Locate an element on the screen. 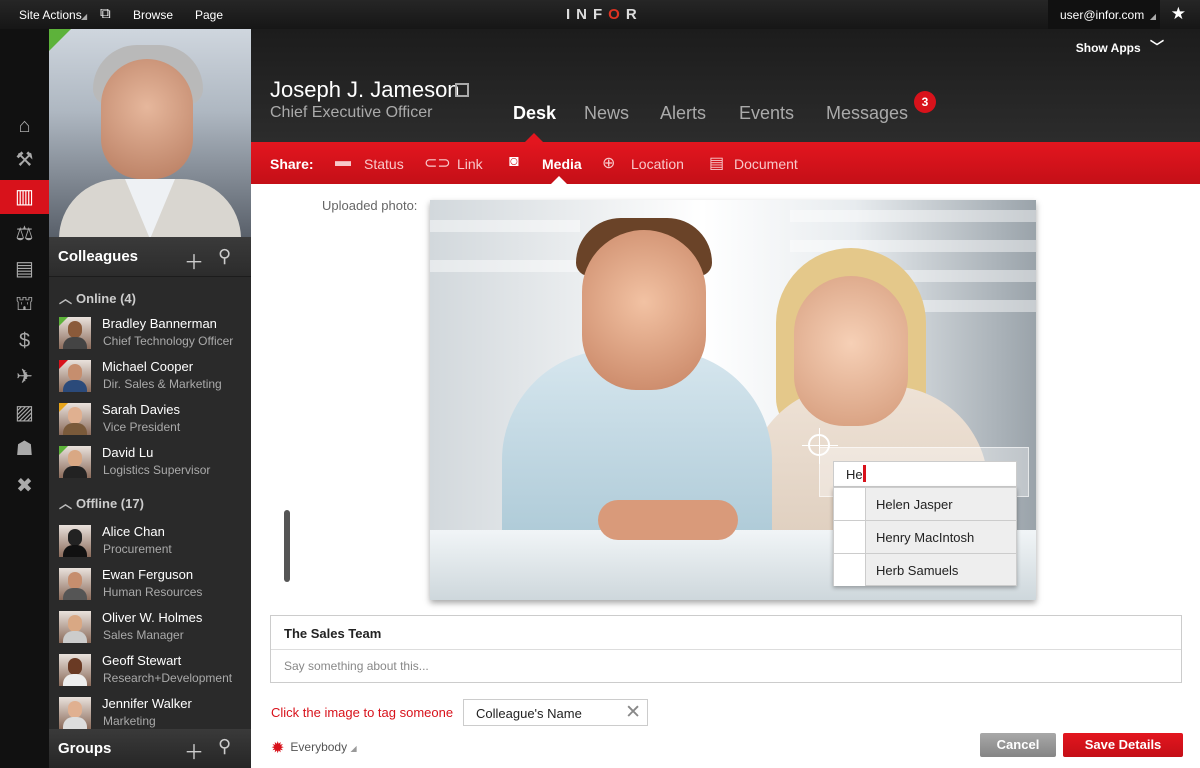 This screenshot has width=1200, height=768. user-menu: user@infor.com is located at coordinates (1104, 14).